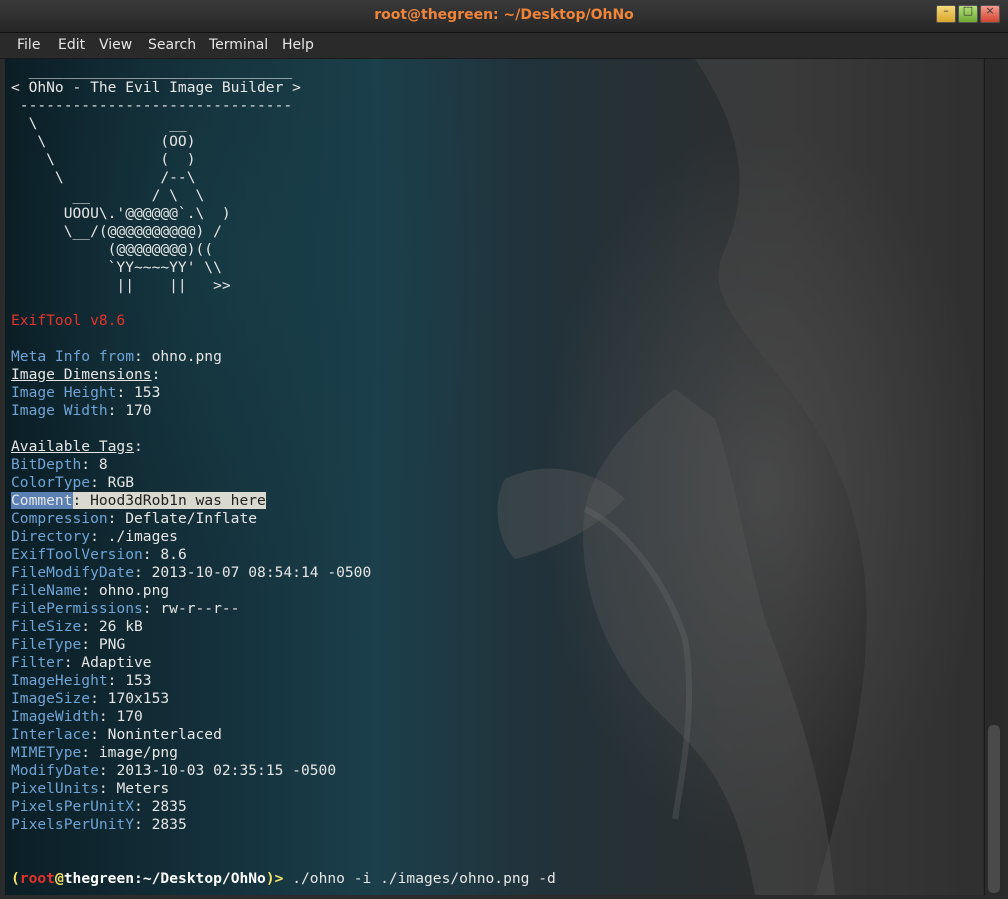 The image size is (1008, 899). Describe the element at coordinates (108, 195) in the screenshot. I see `banner-line: __ / \ \` at that location.